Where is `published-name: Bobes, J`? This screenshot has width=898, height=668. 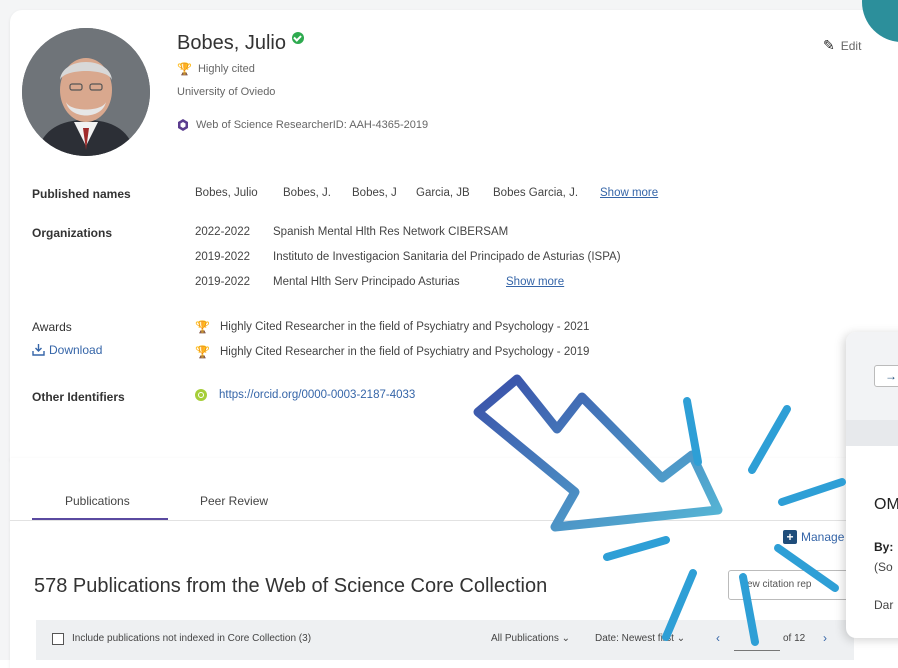 published-name: Bobes, J is located at coordinates (374, 193).